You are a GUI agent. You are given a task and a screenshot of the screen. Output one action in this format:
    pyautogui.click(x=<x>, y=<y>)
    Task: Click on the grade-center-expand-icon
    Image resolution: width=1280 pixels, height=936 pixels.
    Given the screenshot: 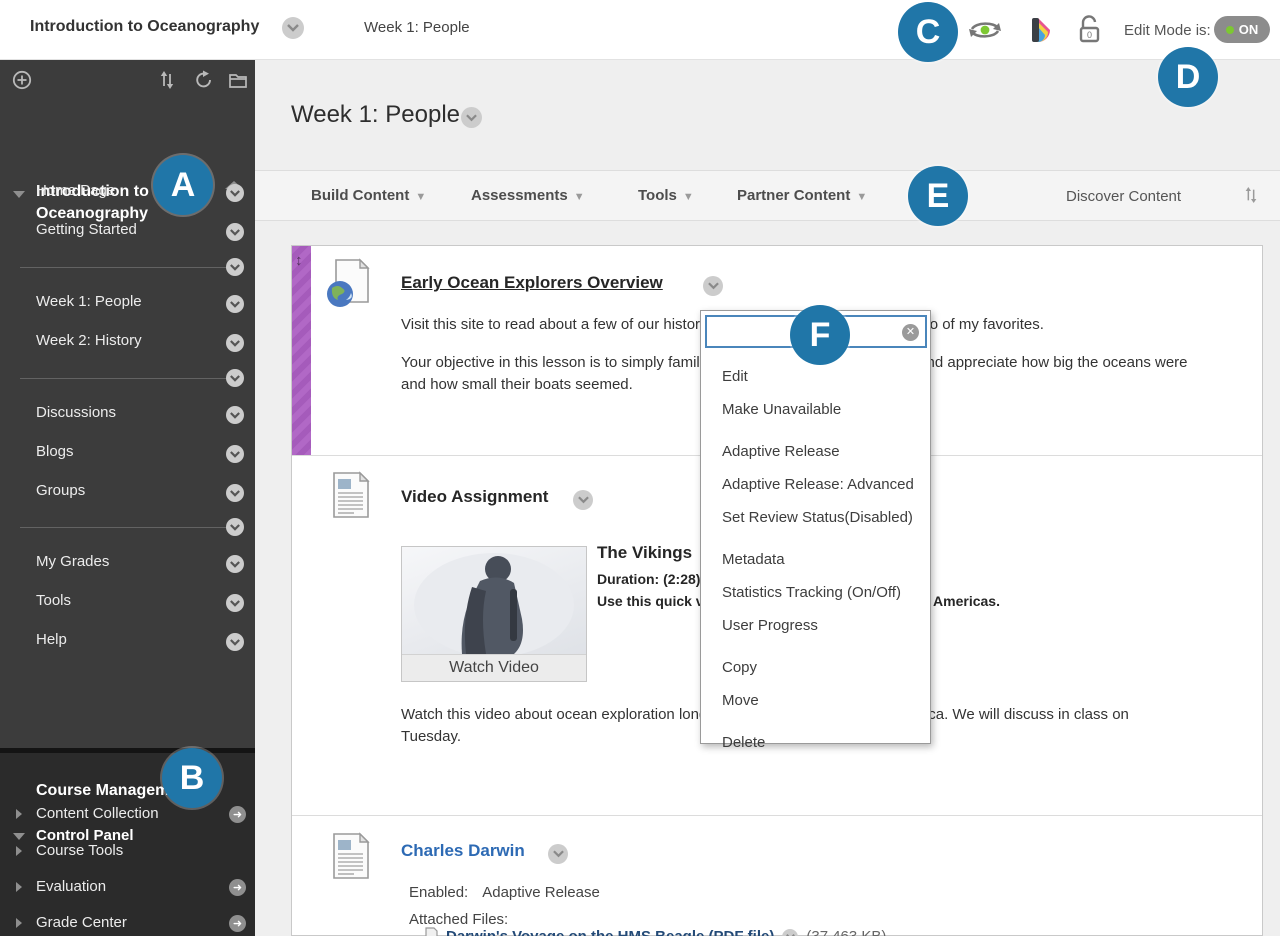 What is the action you would take?
    pyautogui.click(x=19, y=923)
    